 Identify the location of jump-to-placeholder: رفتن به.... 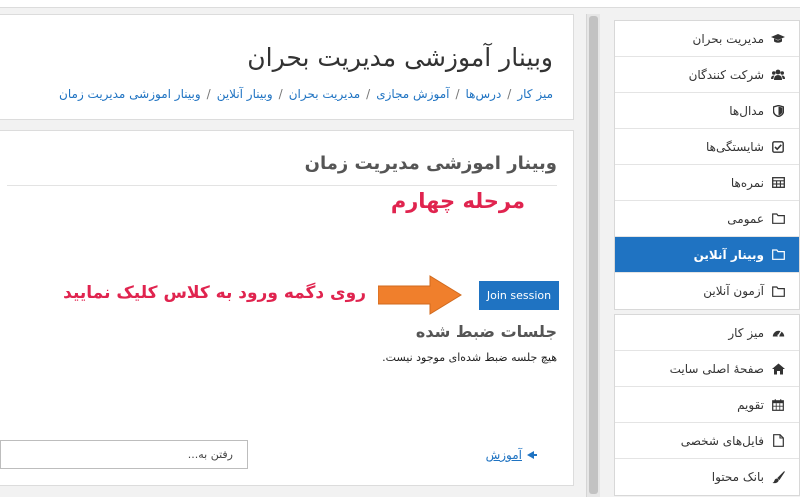
(210, 454).